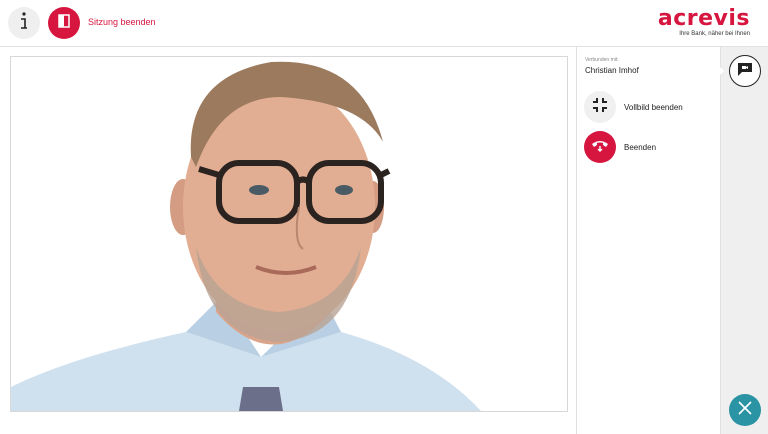 This screenshot has width=768, height=434. I want to click on hang-up-icon, so click(600, 147).